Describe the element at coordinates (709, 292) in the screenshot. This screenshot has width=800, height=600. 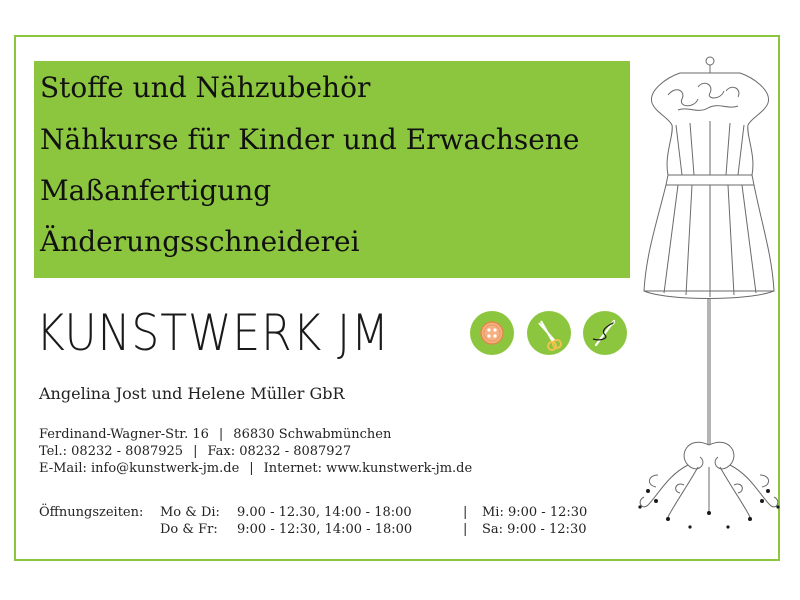
I see `dress-form-illustration` at that location.